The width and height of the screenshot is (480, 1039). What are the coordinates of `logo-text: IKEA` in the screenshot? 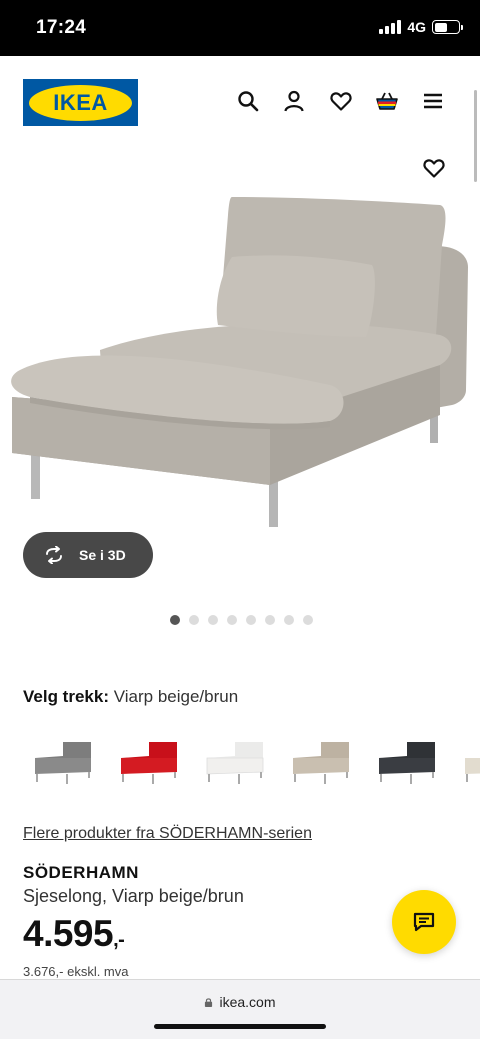 It's located at (80, 102).